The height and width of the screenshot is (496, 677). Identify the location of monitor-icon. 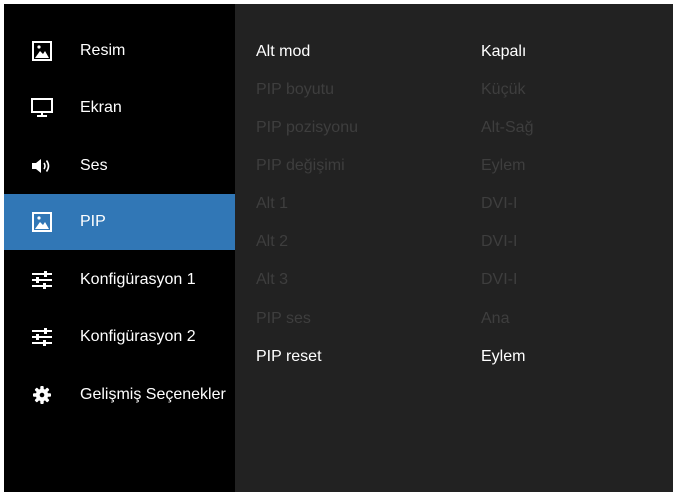
(42, 108).